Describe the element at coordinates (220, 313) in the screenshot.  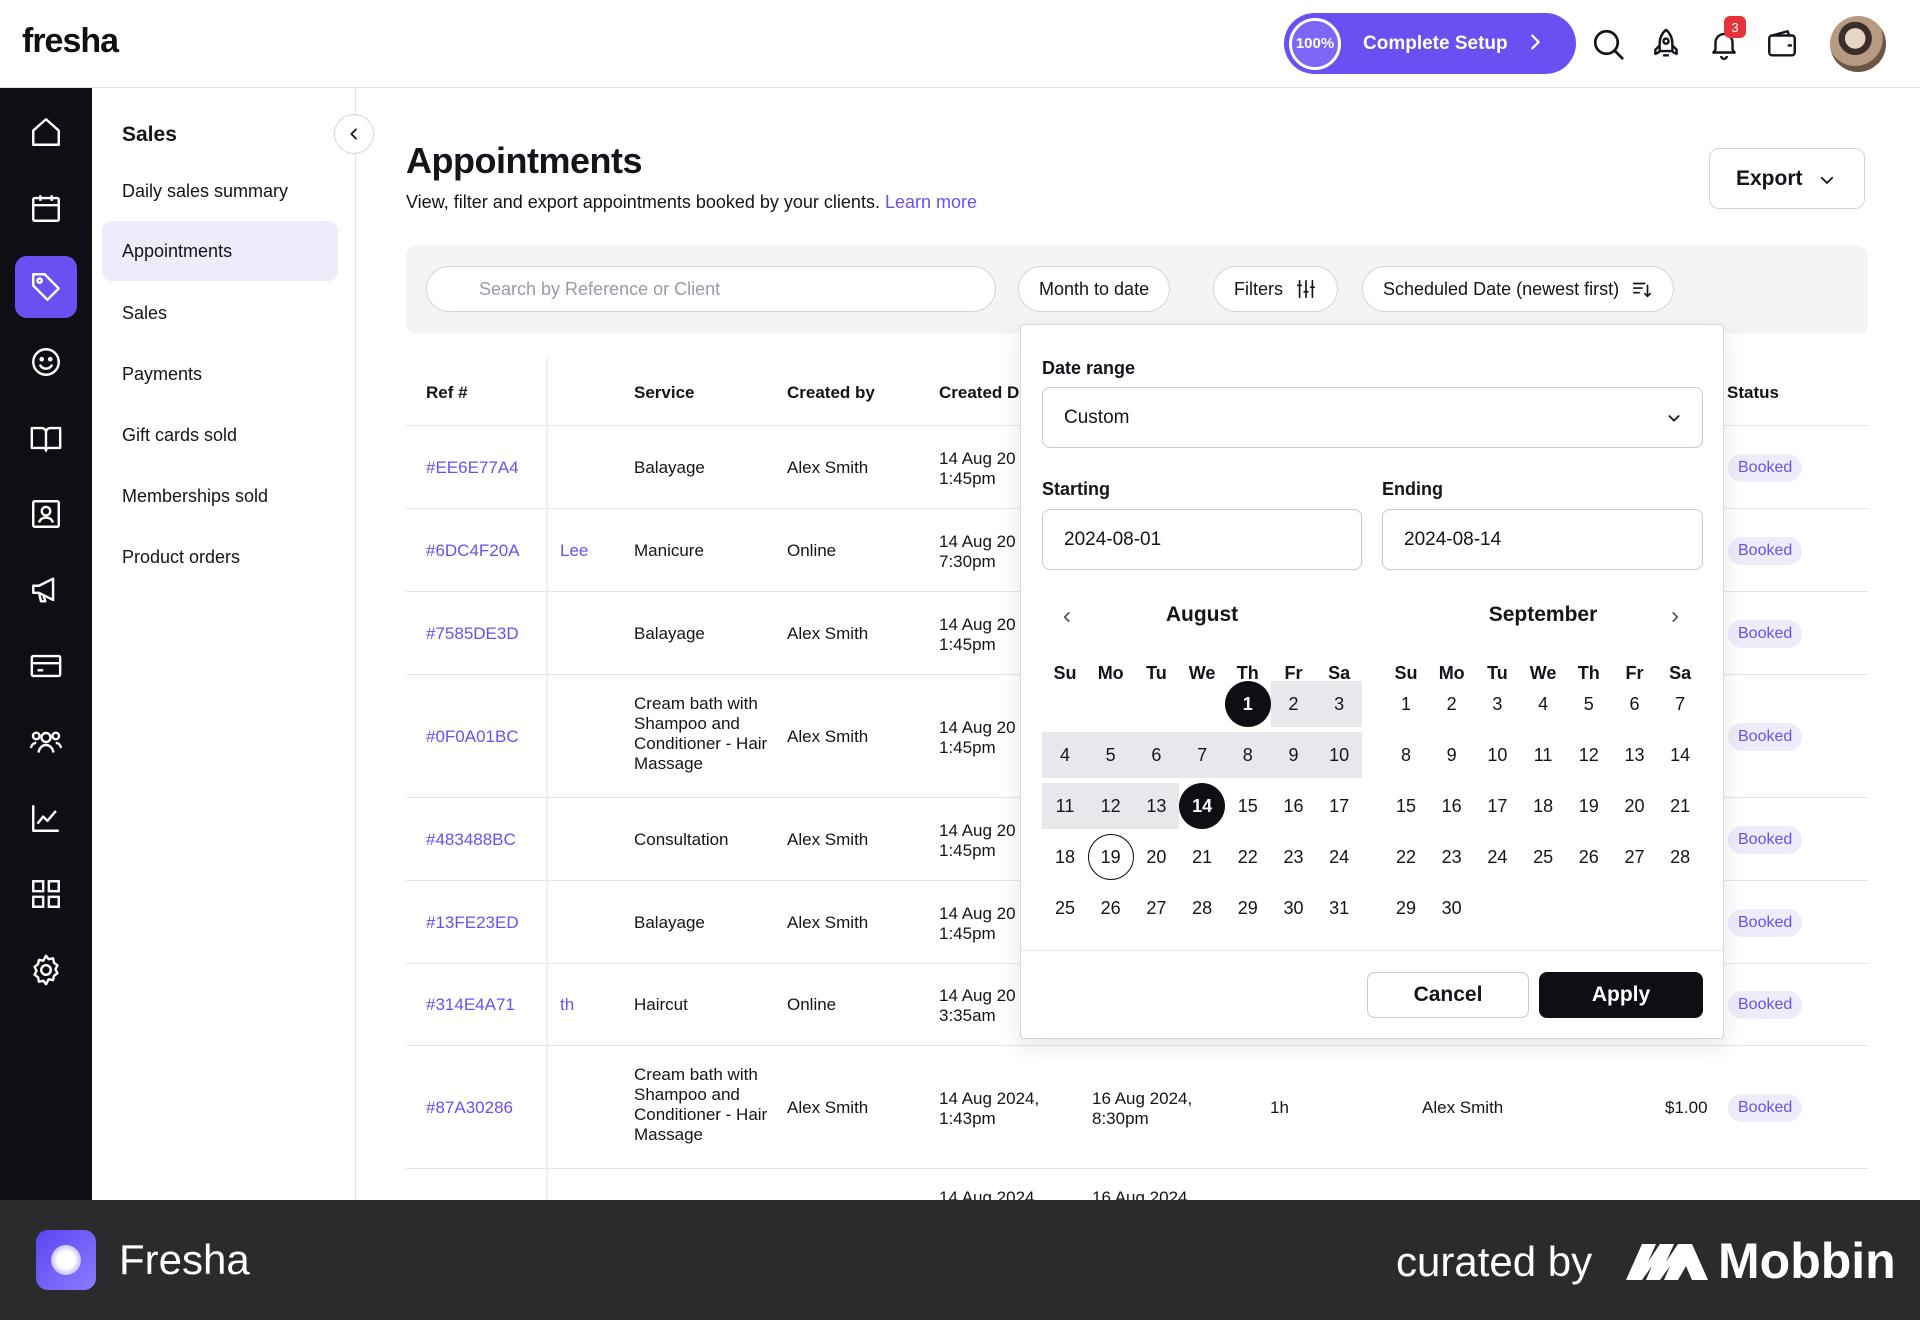
I see `subnav-item-sales: Sales` at that location.